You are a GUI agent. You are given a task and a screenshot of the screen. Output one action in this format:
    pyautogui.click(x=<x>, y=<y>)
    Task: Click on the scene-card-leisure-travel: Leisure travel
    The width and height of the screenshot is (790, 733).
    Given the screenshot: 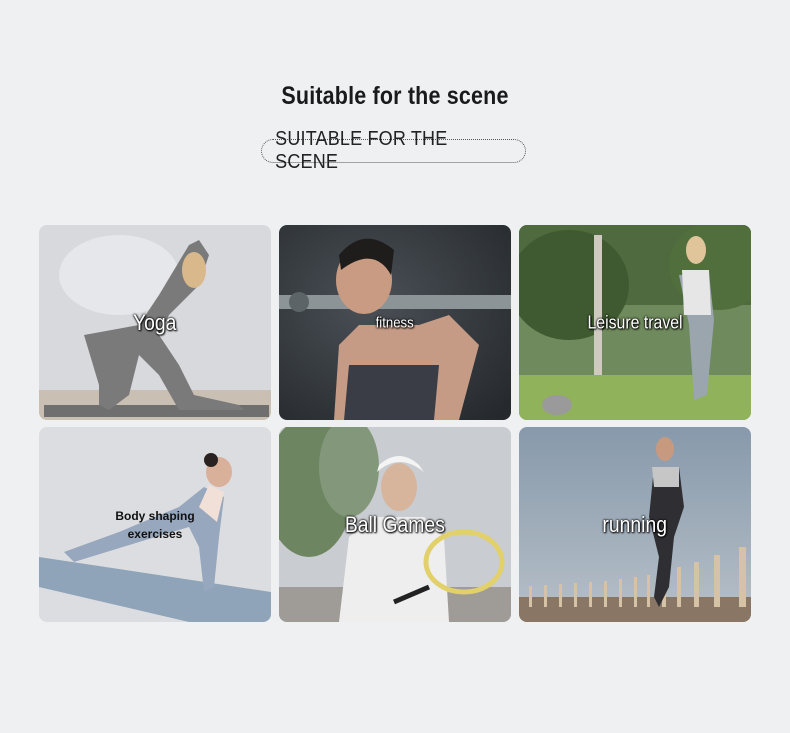 What is the action you would take?
    pyautogui.click(x=635, y=322)
    